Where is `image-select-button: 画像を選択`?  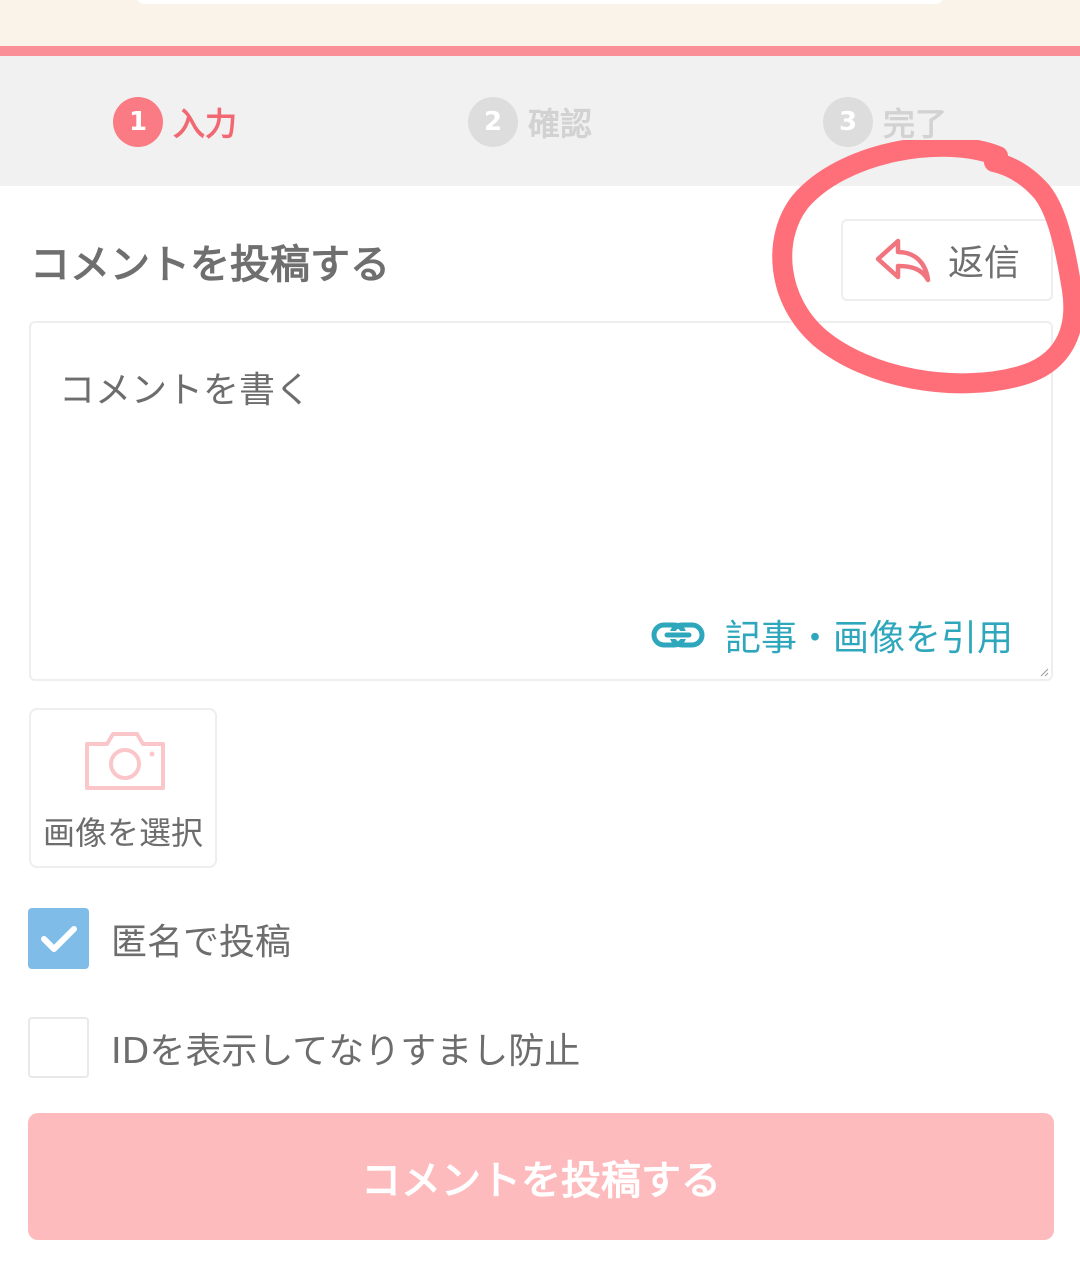
image-select-button: 画像を選択 is located at coordinates (123, 788).